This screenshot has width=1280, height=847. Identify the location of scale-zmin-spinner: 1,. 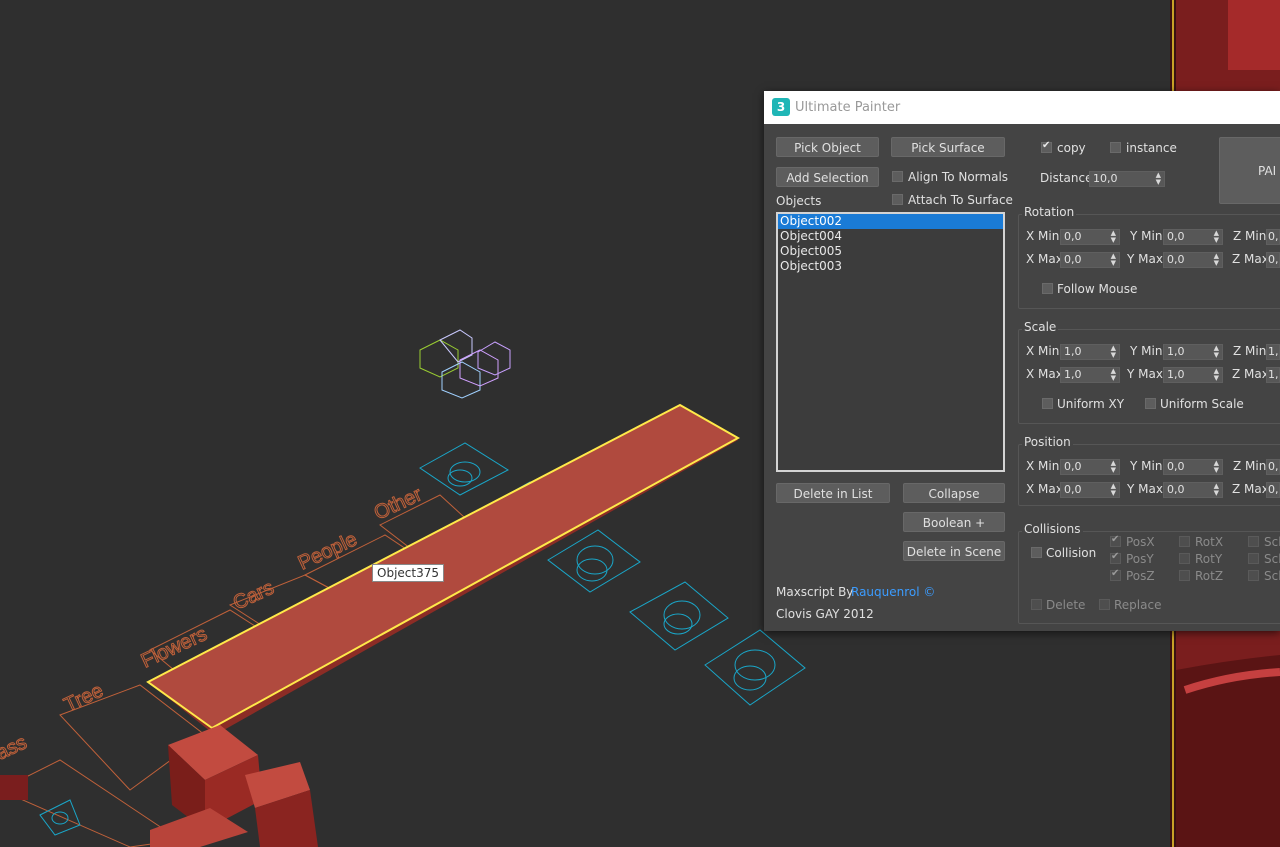
(1273, 352).